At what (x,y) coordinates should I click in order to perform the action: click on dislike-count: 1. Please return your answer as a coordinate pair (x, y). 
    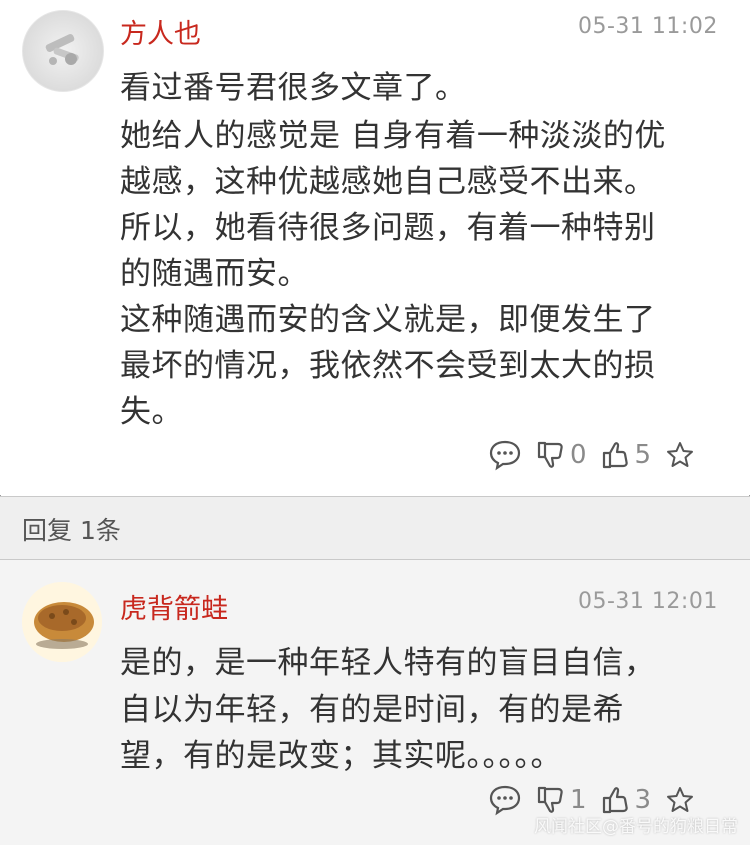
    Looking at the image, I should click on (578, 800).